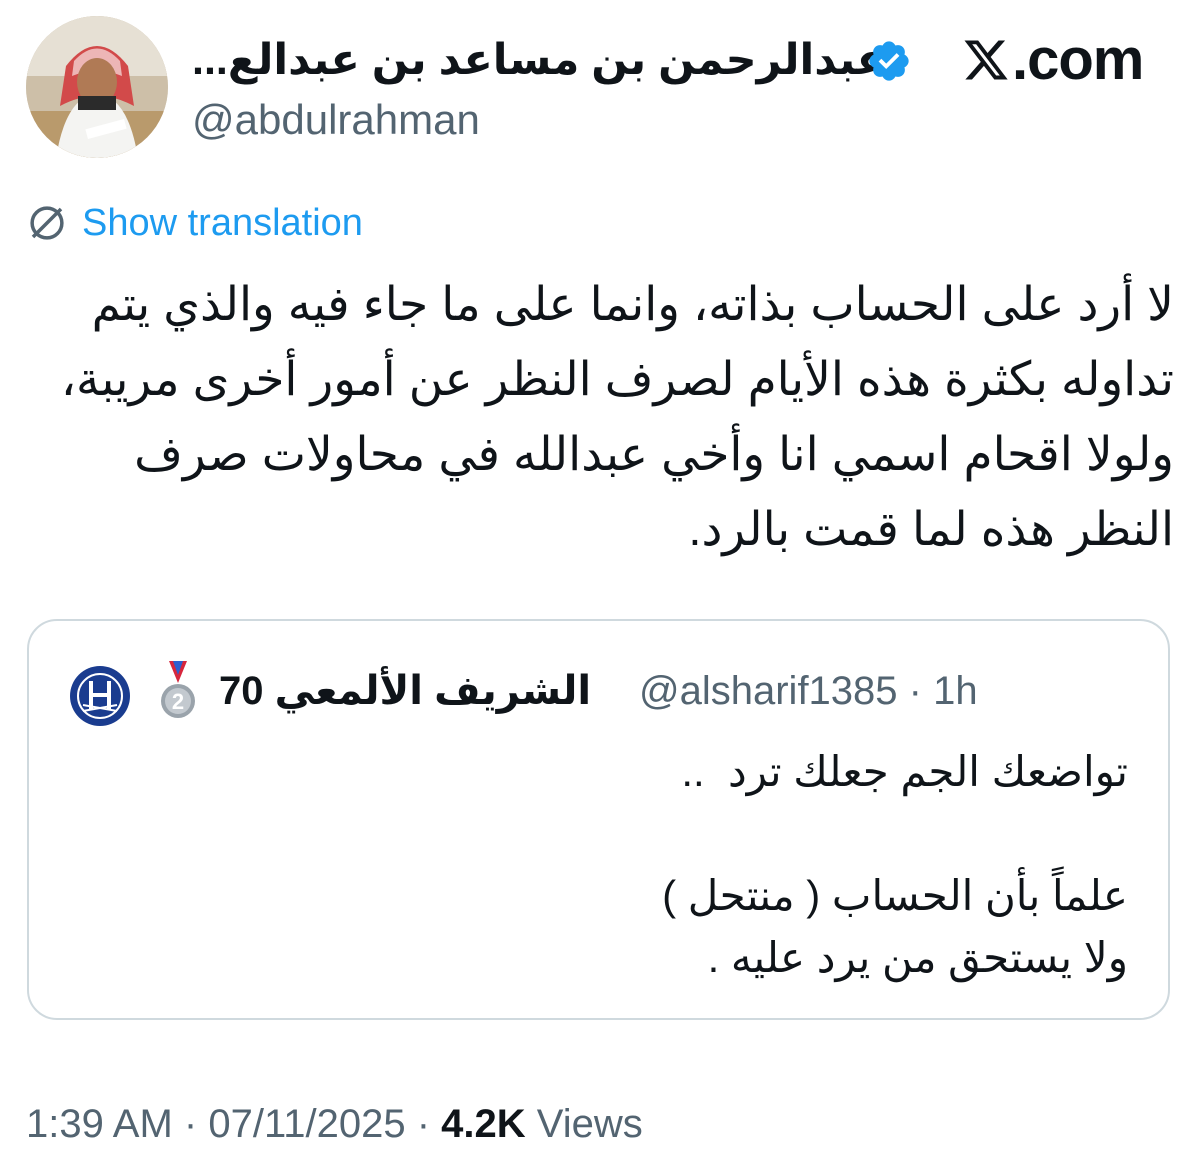 The width and height of the screenshot is (1200, 1164). I want to click on brand-text: .com, so click(1078, 59).